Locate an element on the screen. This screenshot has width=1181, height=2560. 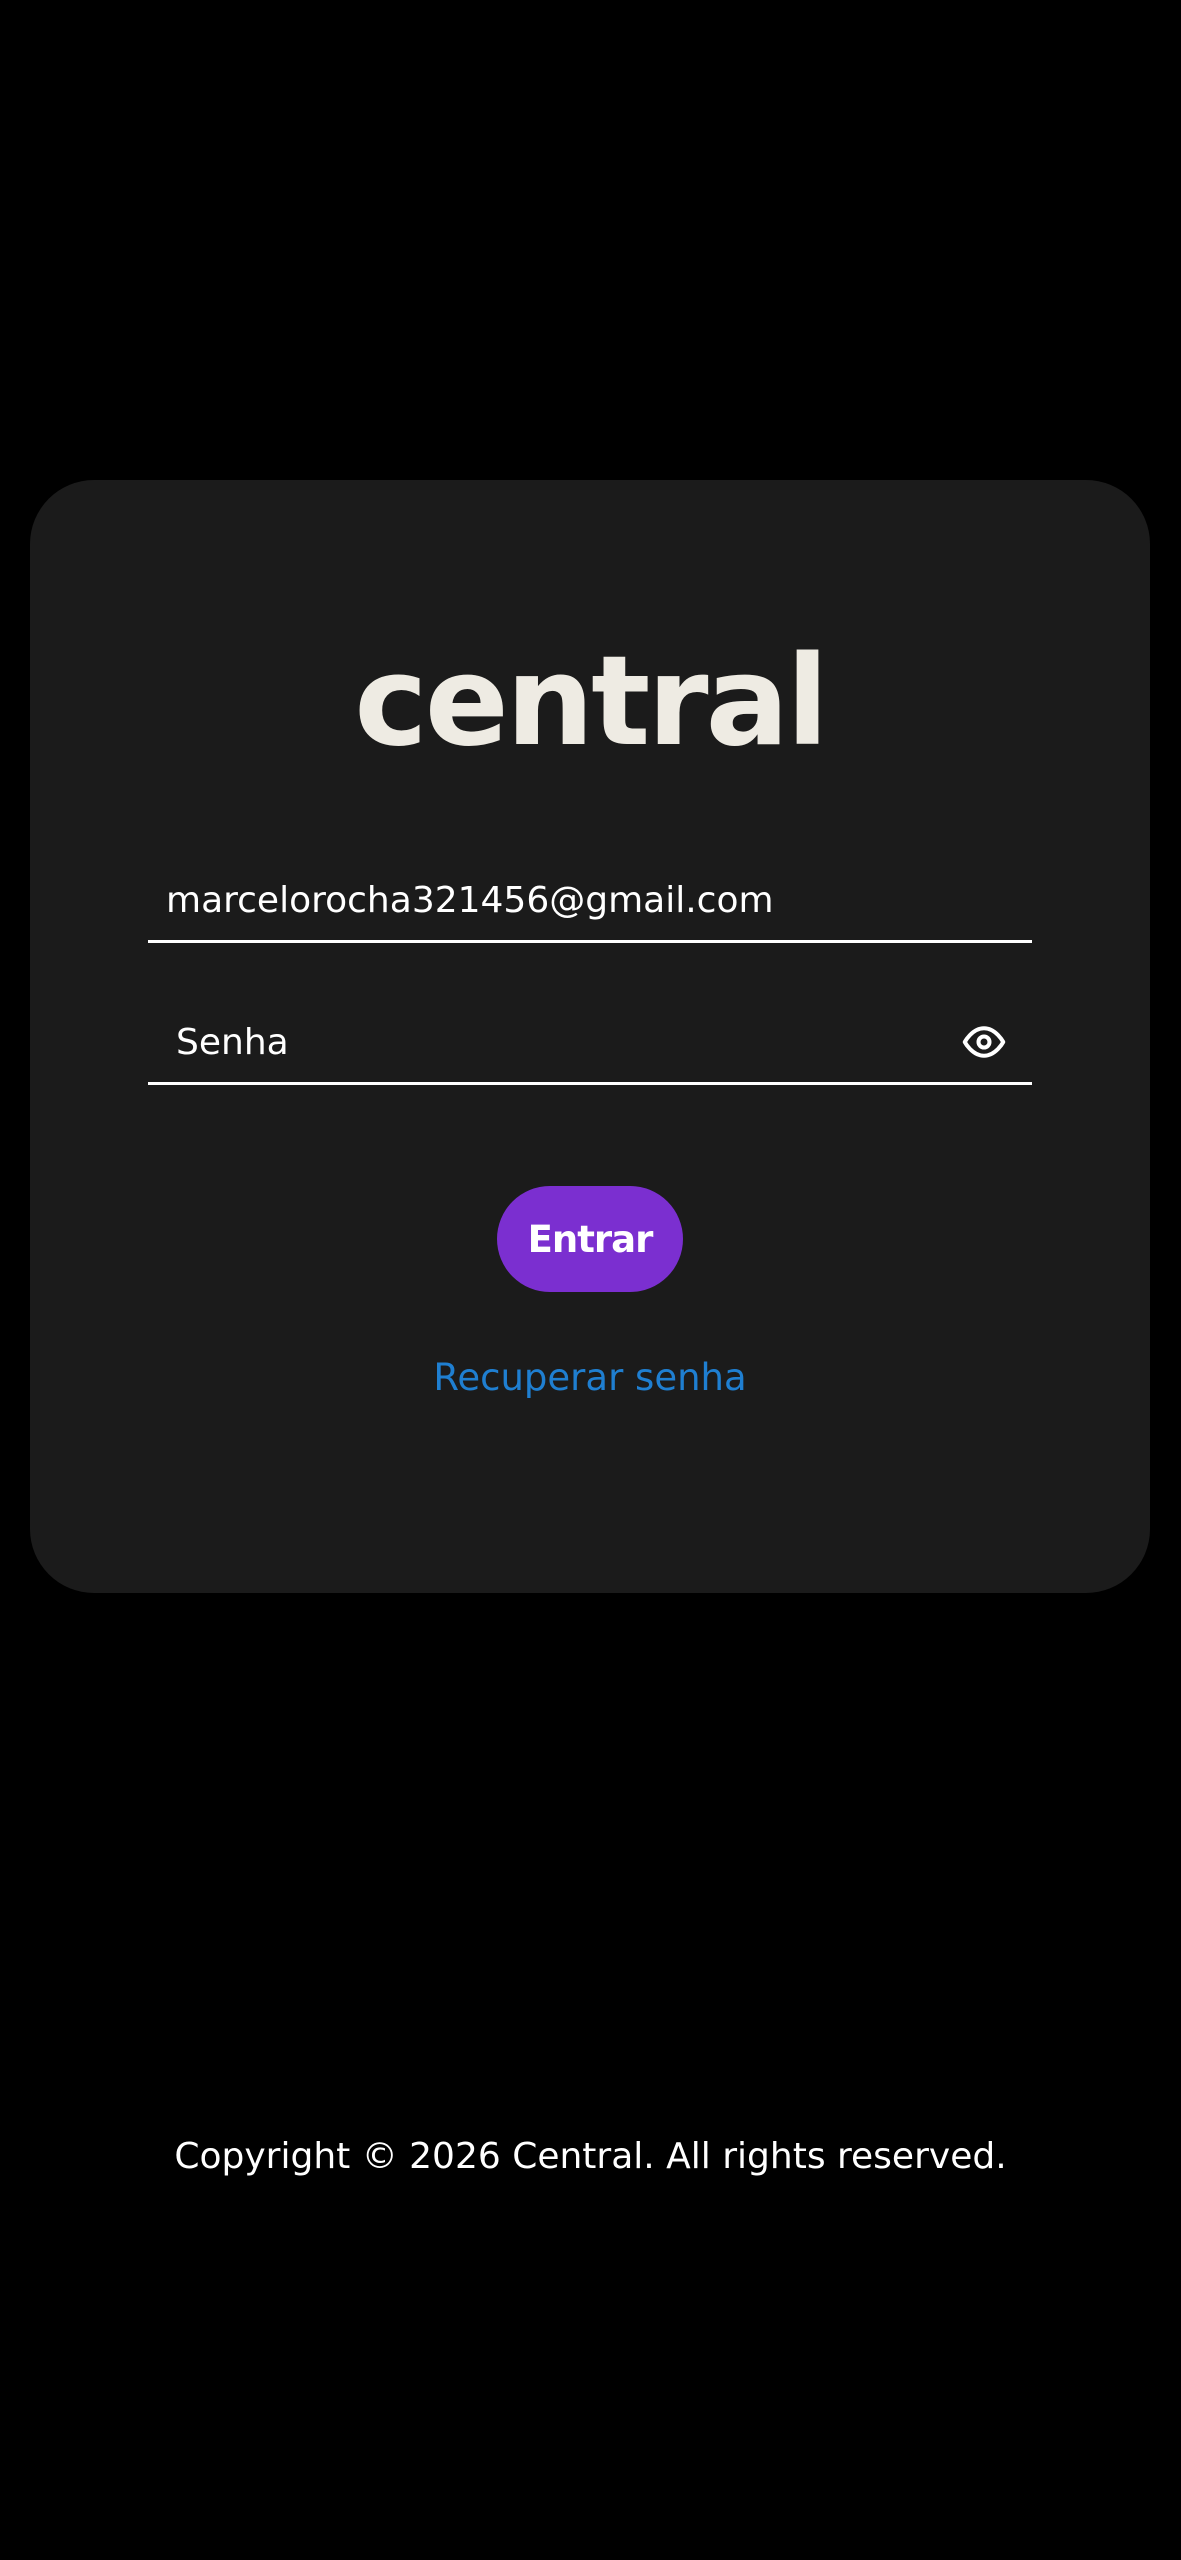
password-field is located at coordinates (590, 1042).